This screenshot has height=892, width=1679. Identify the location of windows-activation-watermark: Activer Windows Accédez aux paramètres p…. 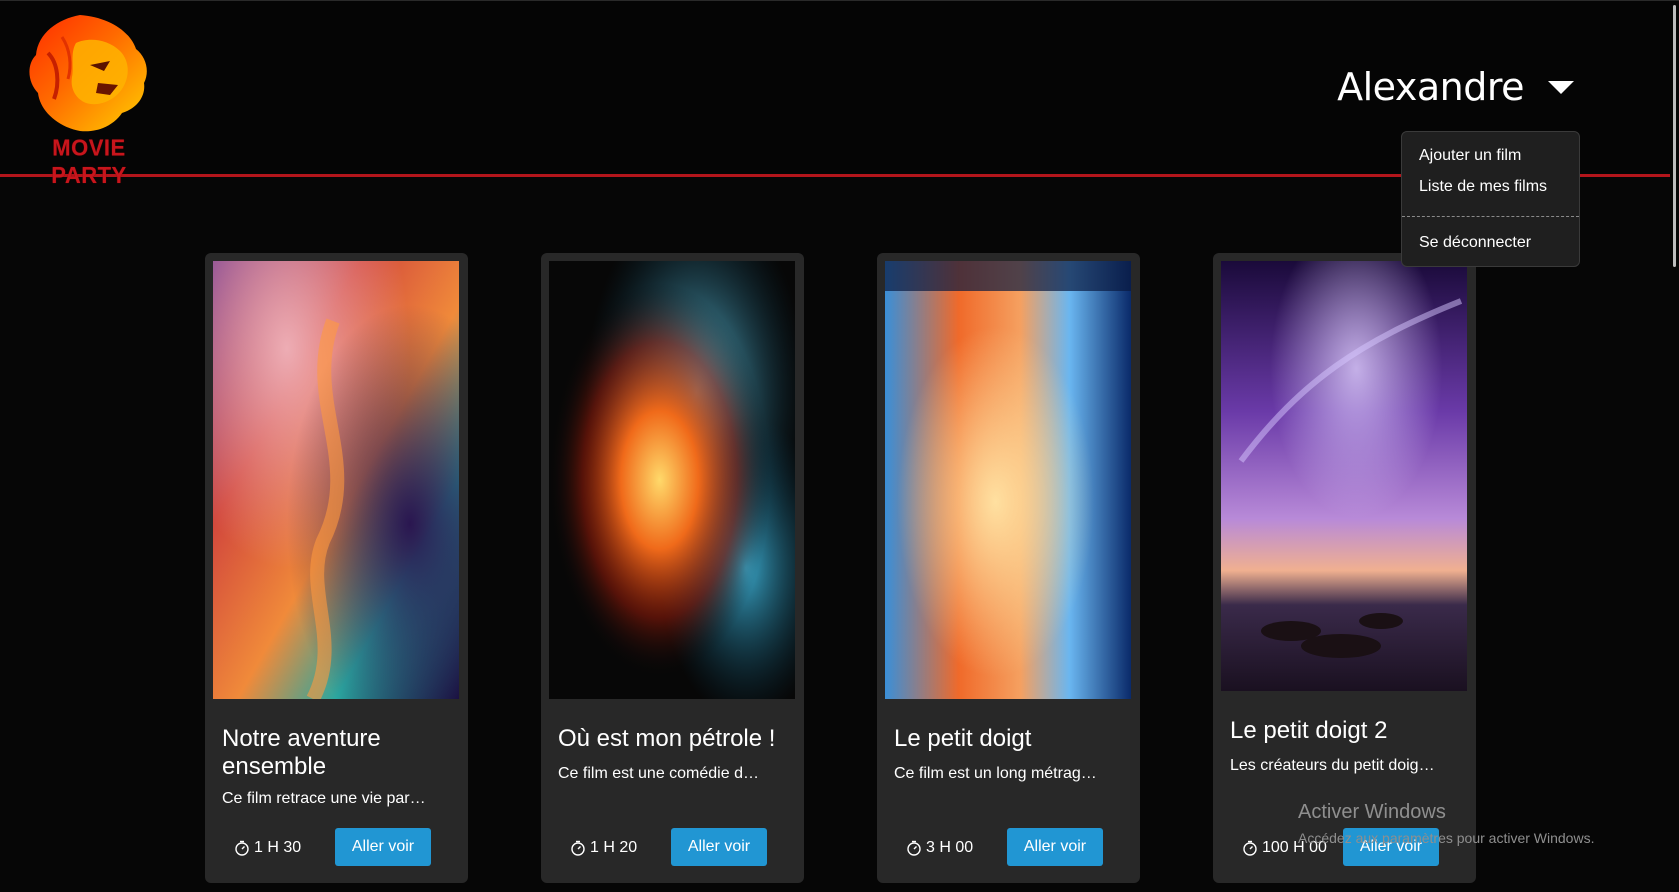
(1446, 823).